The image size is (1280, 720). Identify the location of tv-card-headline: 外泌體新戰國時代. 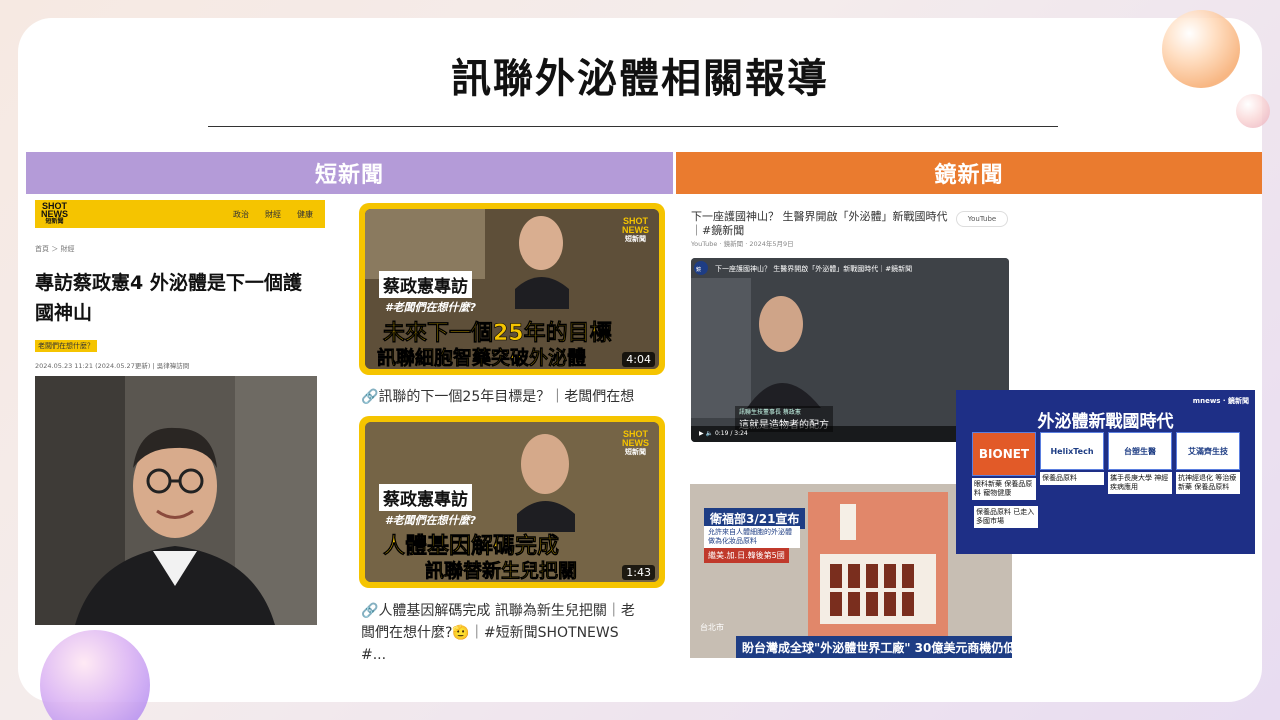
(1105, 422).